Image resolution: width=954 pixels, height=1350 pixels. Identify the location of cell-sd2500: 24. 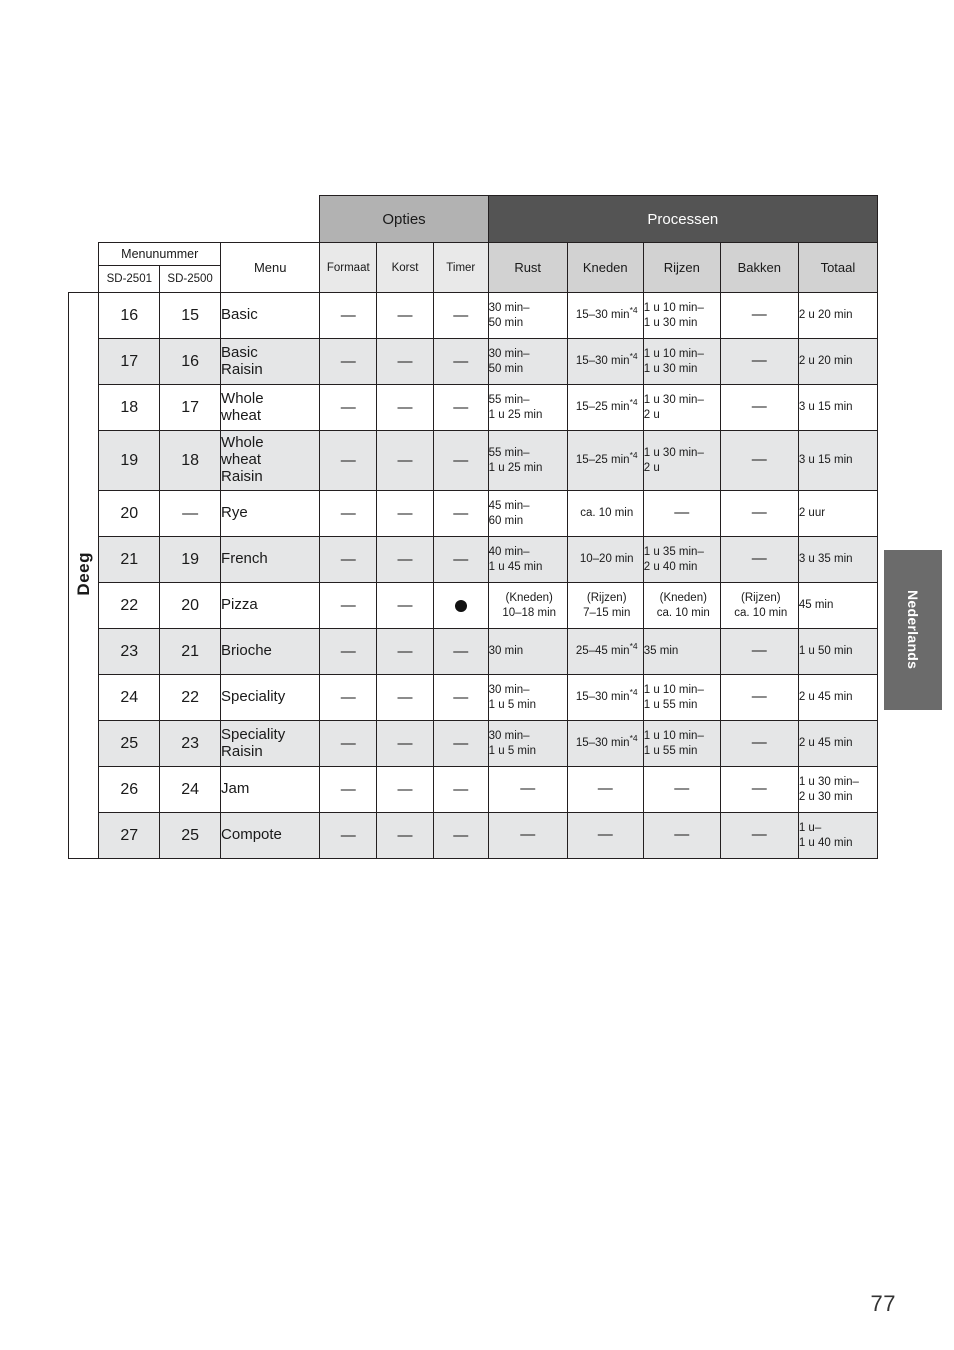
(190, 789).